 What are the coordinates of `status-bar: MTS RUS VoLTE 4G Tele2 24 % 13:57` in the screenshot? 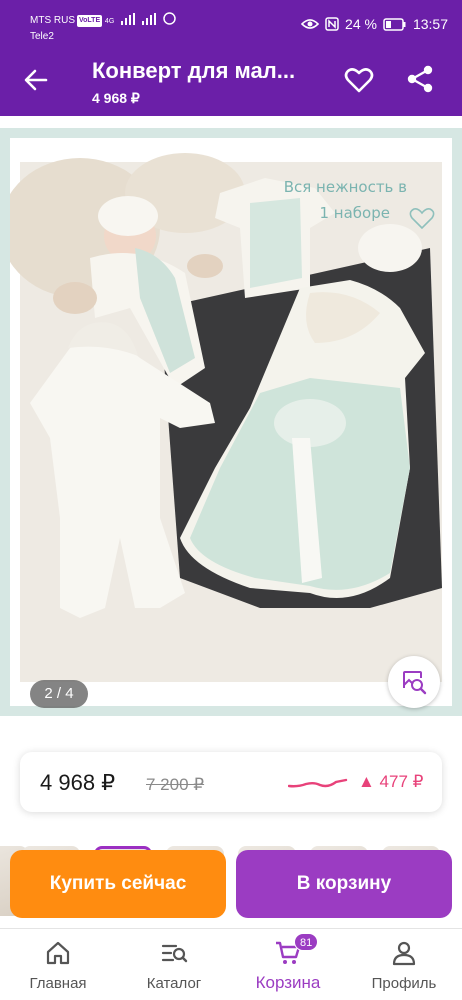 It's located at (231, 22).